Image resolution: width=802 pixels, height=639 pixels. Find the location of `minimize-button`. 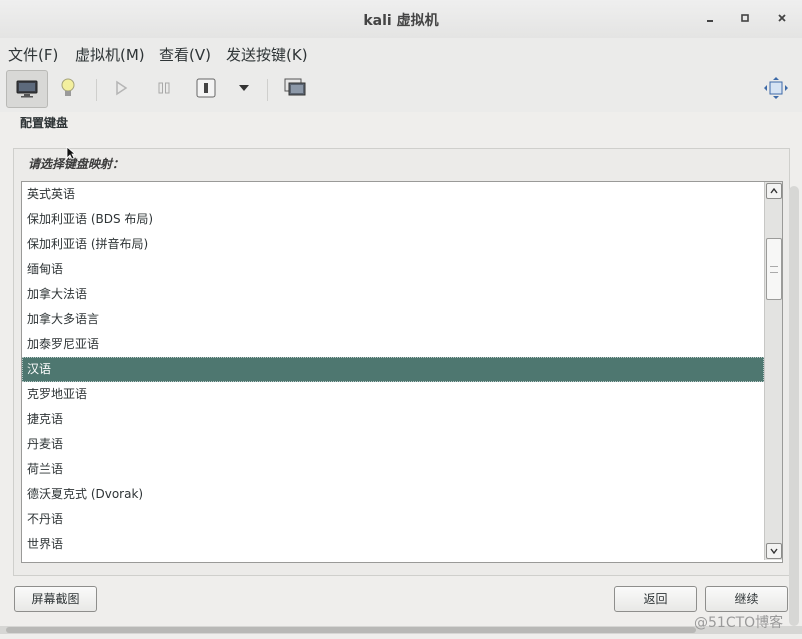

minimize-button is located at coordinates (710, 19).